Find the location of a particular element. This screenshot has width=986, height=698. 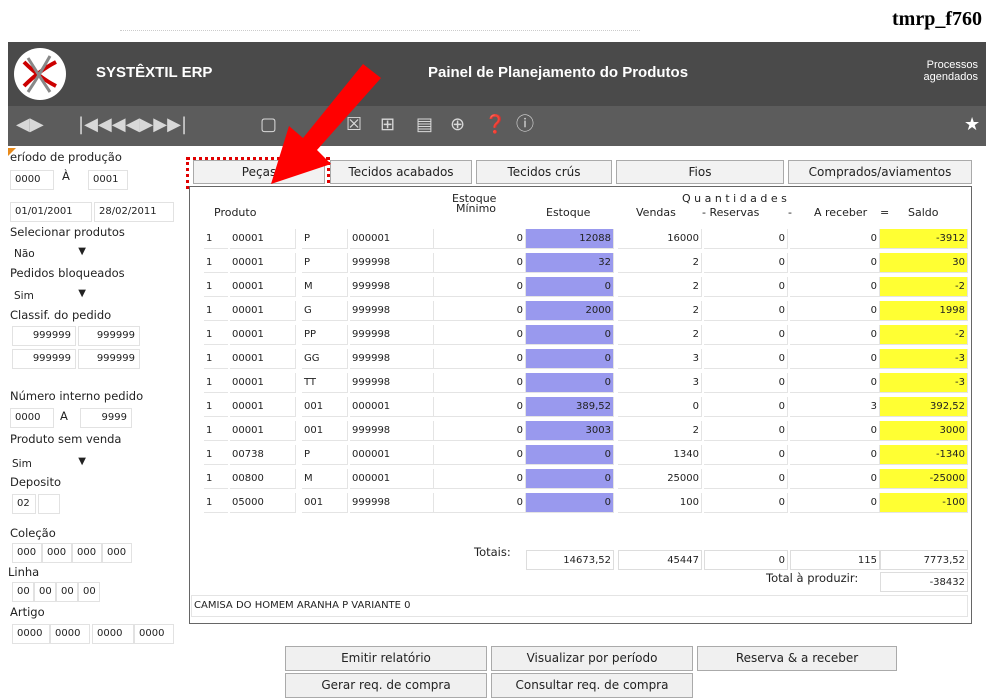

table-row: 1 00001 TT 999998 0 0 3 0 0 -3 is located at coordinates (581, 382).